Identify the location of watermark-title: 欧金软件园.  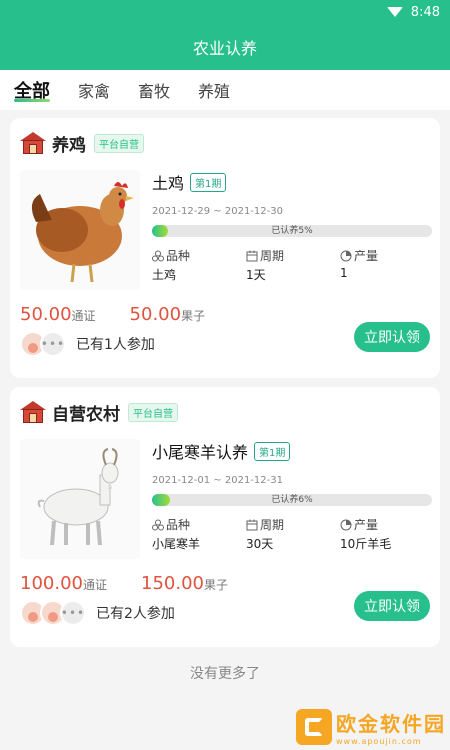
(391, 724).